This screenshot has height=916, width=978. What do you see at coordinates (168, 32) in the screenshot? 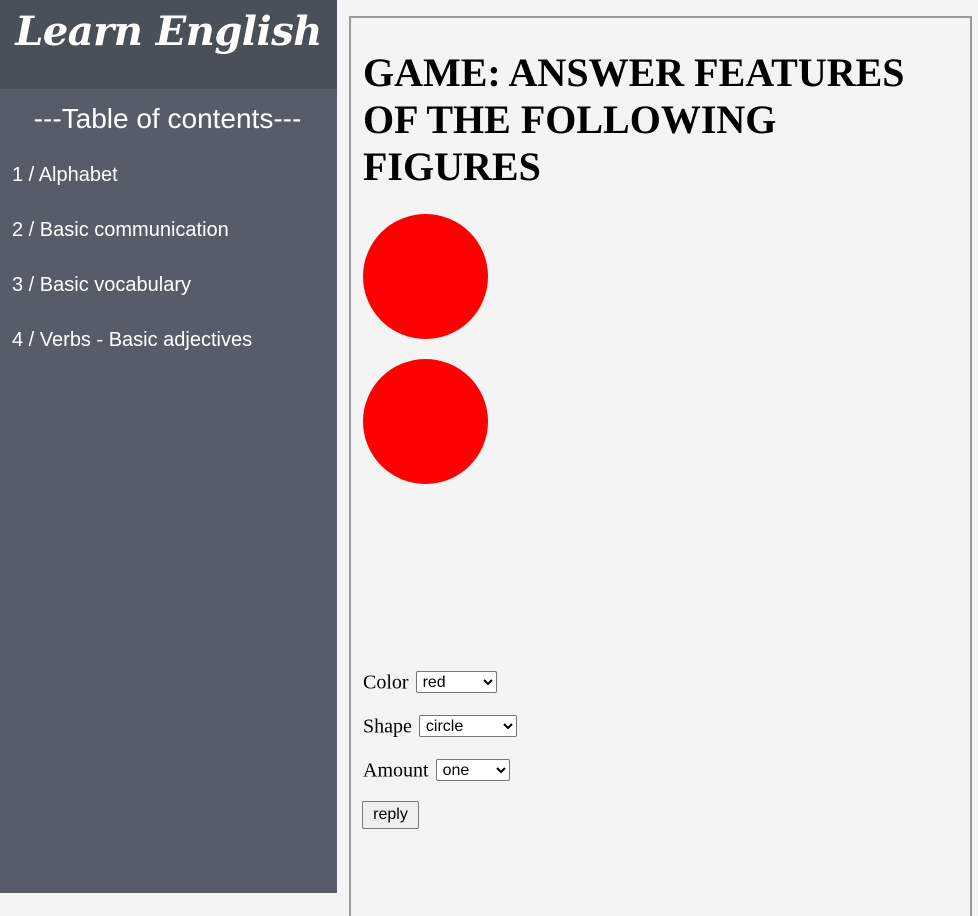
I see `site-logo: Learn English` at bounding box center [168, 32].